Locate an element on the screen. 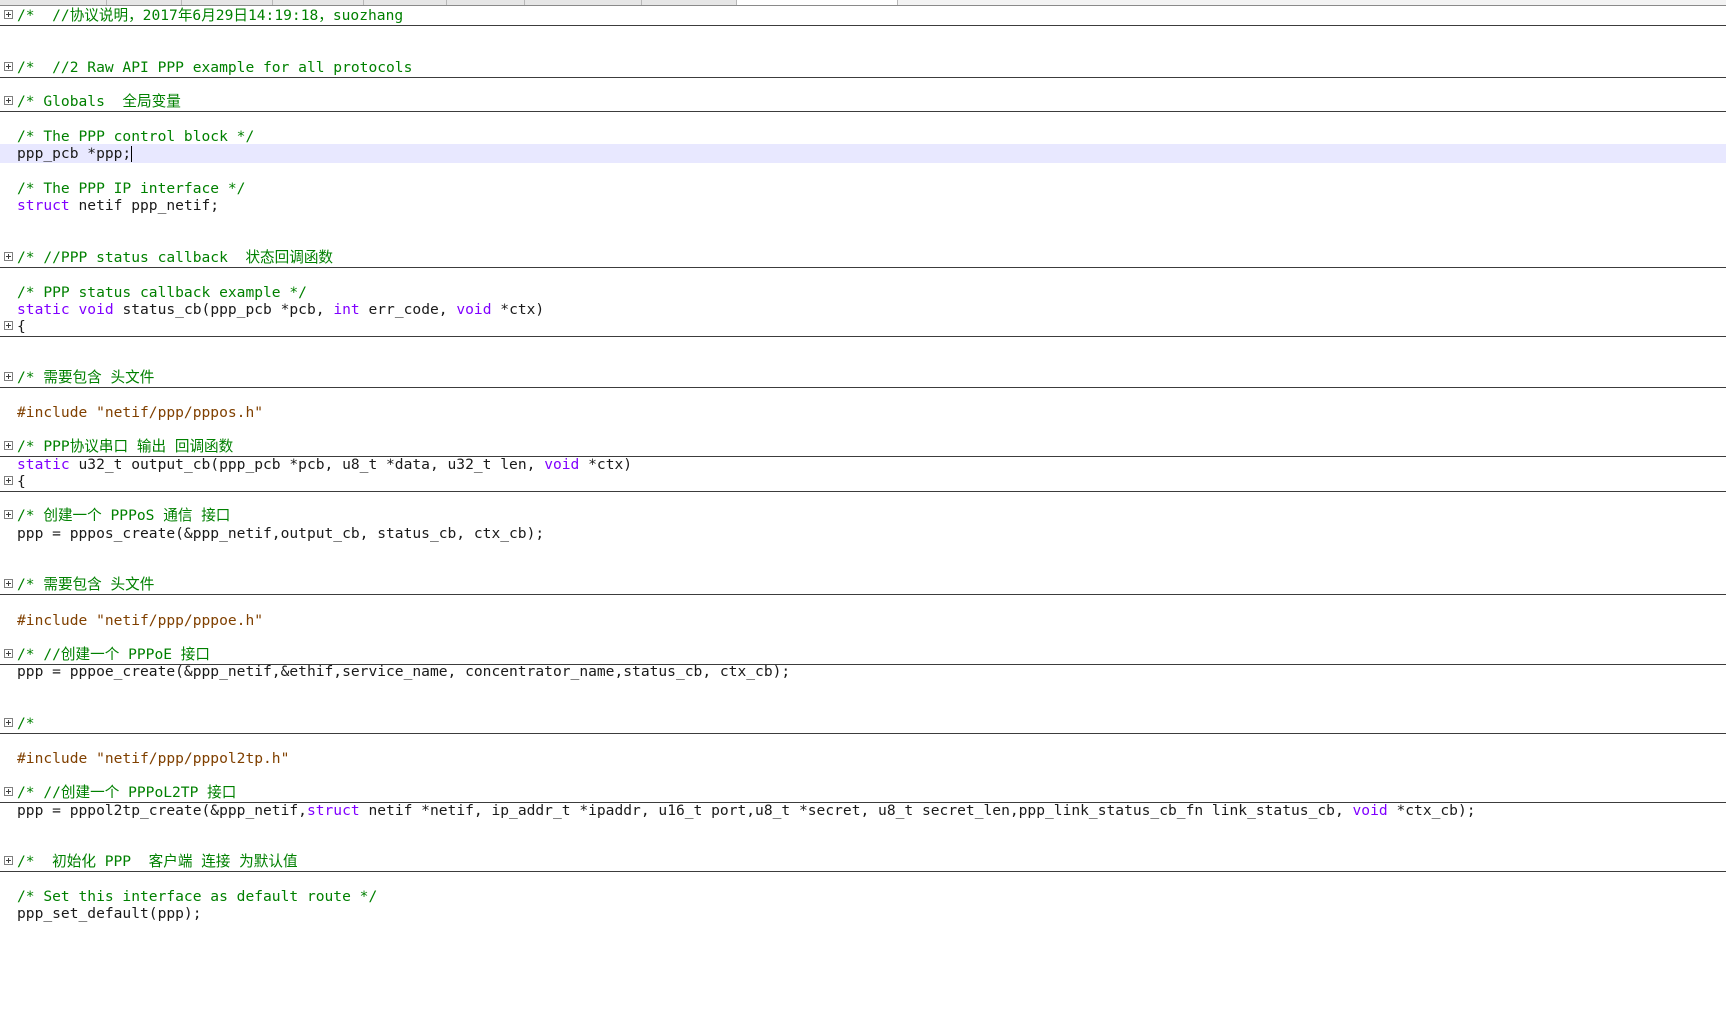 The image size is (1726, 1029). code-line: /* 初始化 PPP 客户端 连接 为默认值 is located at coordinates (863, 862).